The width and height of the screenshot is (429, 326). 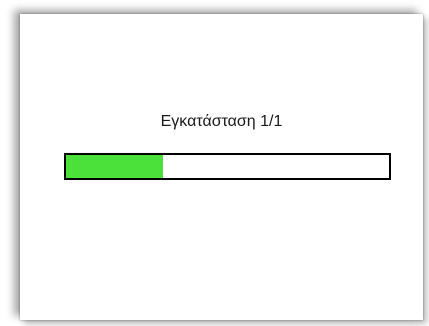 I want to click on install-progress-bar, so click(x=227, y=166).